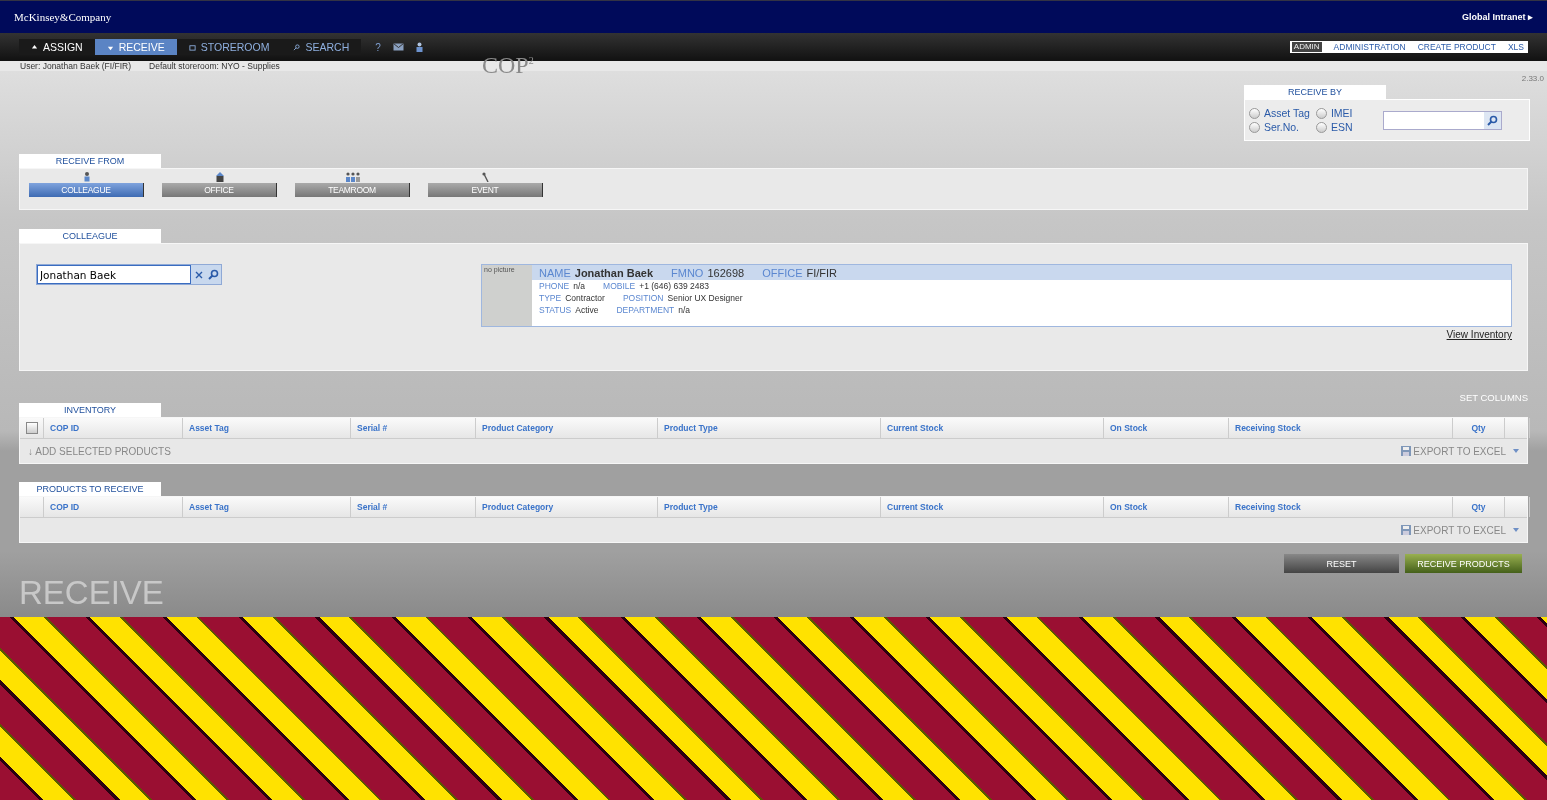  Describe the element at coordinates (822, 272) in the screenshot. I see `field-value: FI/FIR` at that location.